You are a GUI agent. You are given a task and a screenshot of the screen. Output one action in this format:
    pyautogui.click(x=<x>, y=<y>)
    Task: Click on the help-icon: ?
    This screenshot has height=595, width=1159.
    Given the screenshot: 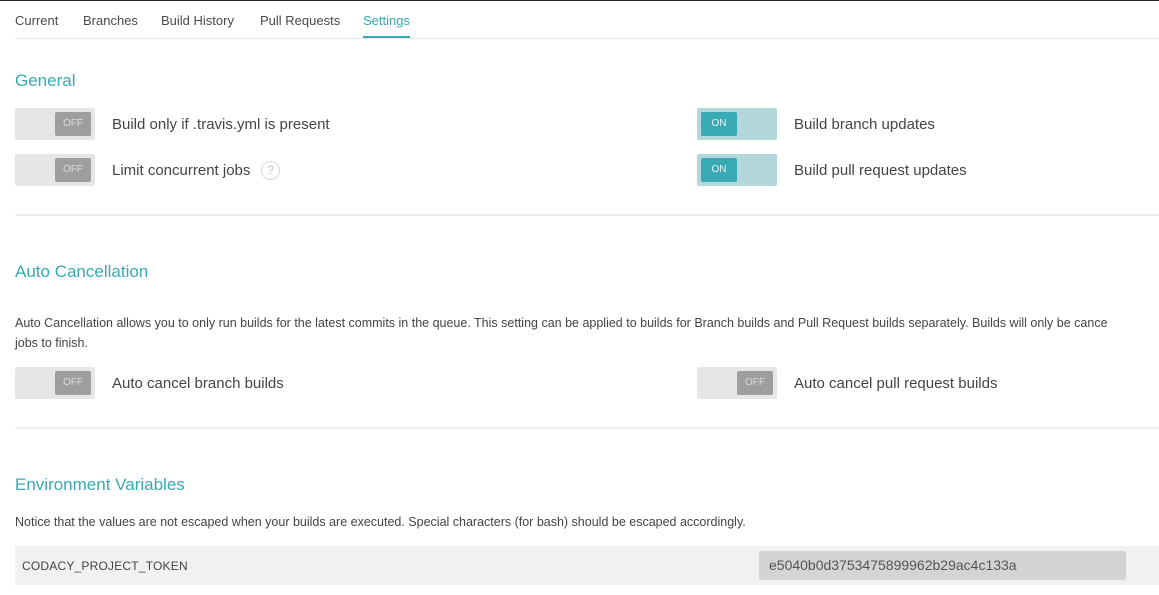 What is the action you would take?
    pyautogui.click(x=270, y=170)
    